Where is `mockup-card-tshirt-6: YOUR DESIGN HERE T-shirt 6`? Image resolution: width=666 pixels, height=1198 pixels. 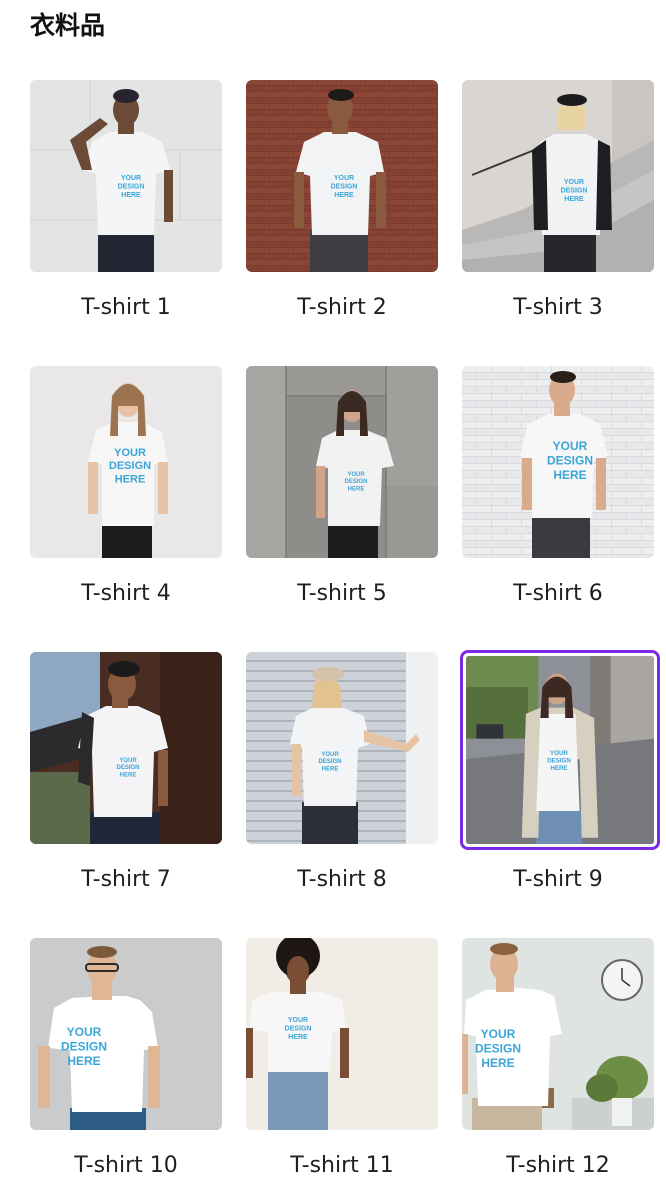
mockup-card-tshirt-6: YOUR DESIGN HERE T-shirt 6 is located at coordinates (558, 496).